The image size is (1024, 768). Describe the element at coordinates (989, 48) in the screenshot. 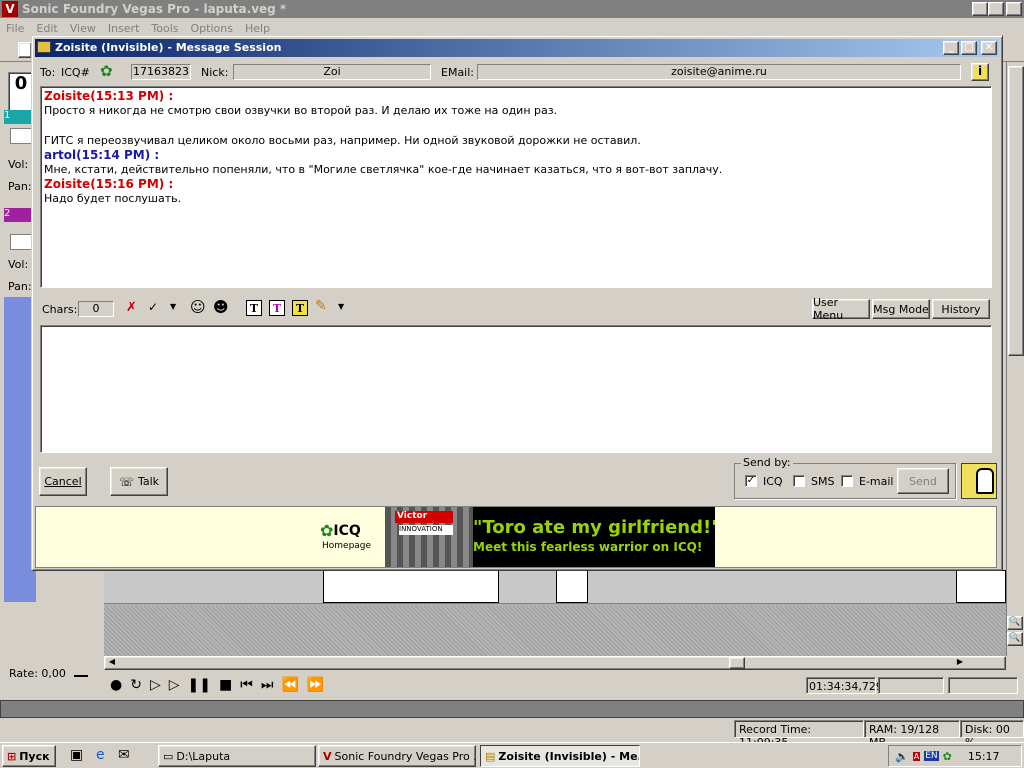

I see `icq-close-button: ✕` at that location.